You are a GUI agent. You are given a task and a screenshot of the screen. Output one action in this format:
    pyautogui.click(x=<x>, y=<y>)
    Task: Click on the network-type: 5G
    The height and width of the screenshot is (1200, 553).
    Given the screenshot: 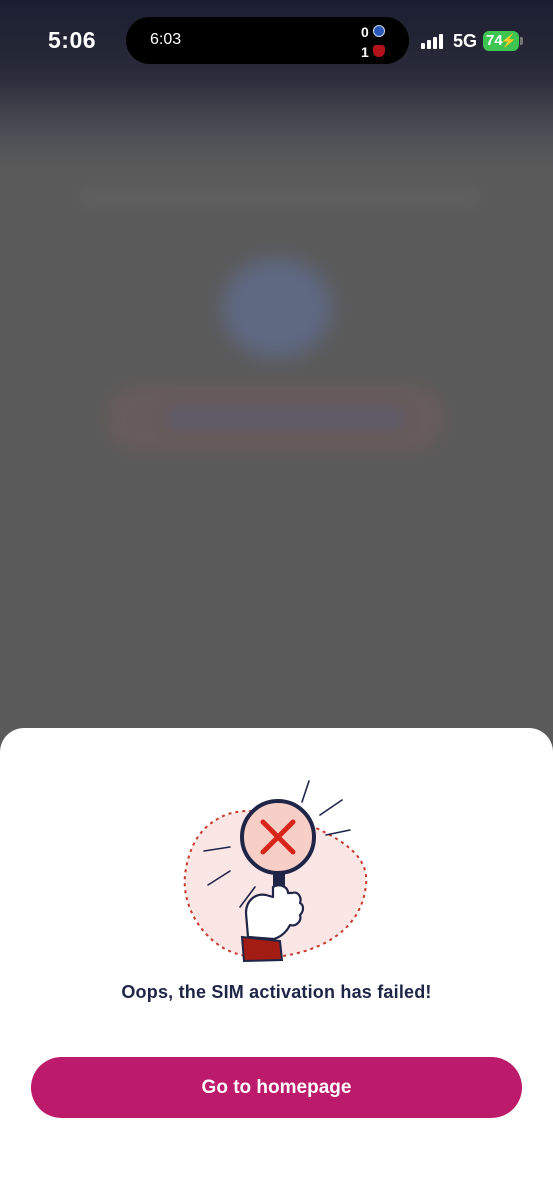 What is the action you would take?
    pyautogui.click(x=465, y=41)
    